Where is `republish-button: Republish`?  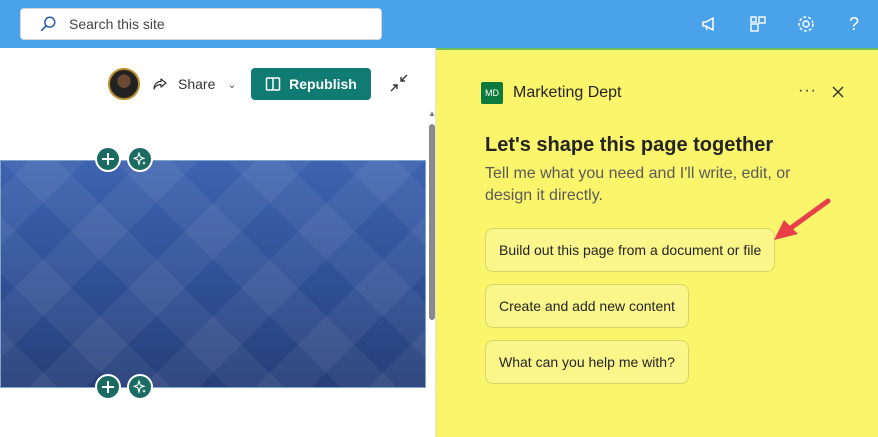
republish-button: Republish is located at coordinates (311, 84).